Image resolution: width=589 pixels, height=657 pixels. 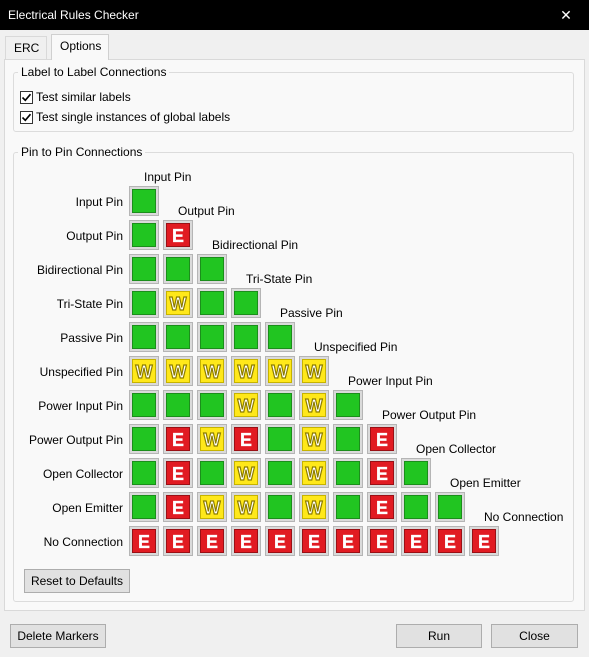 What do you see at coordinates (178, 371) in the screenshot?
I see `matrix-cell-unspecified-pin-x-output-pin: W` at bounding box center [178, 371].